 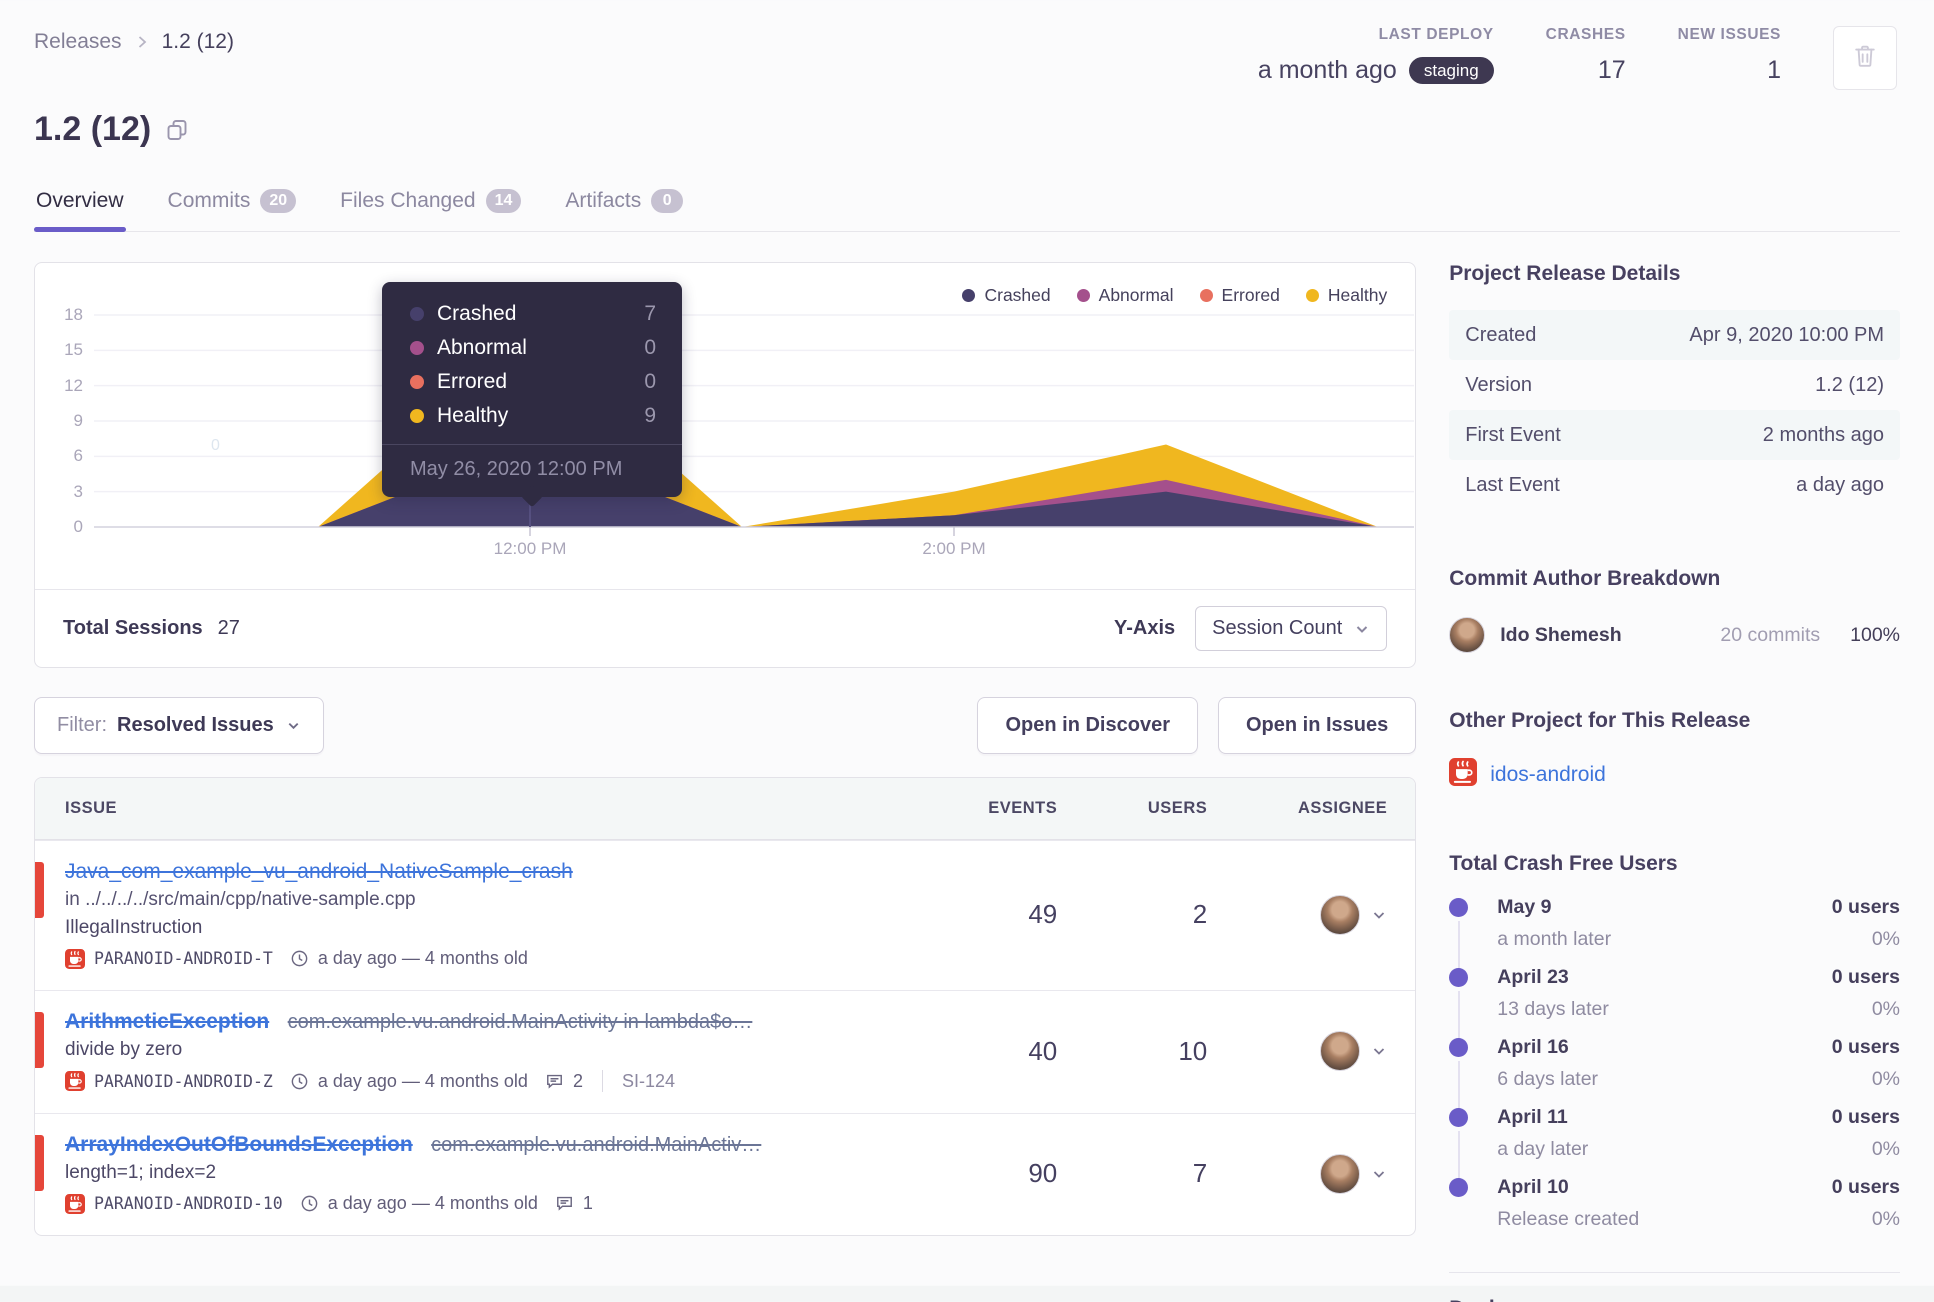 What do you see at coordinates (417, 314) in the screenshot?
I see `crashed-dot` at bounding box center [417, 314].